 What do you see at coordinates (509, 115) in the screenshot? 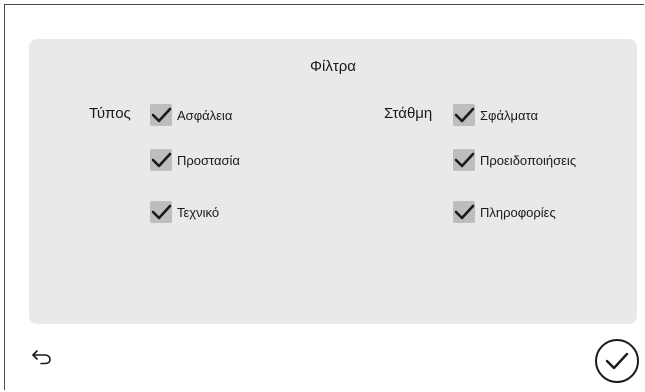
I see `checkbox-label: Σφάλματα` at bounding box center [509, 115].